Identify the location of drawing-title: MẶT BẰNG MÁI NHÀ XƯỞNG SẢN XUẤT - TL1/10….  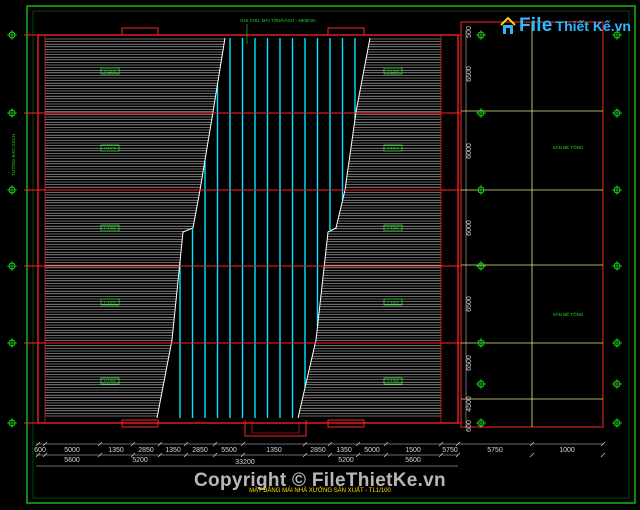
(320, 491).